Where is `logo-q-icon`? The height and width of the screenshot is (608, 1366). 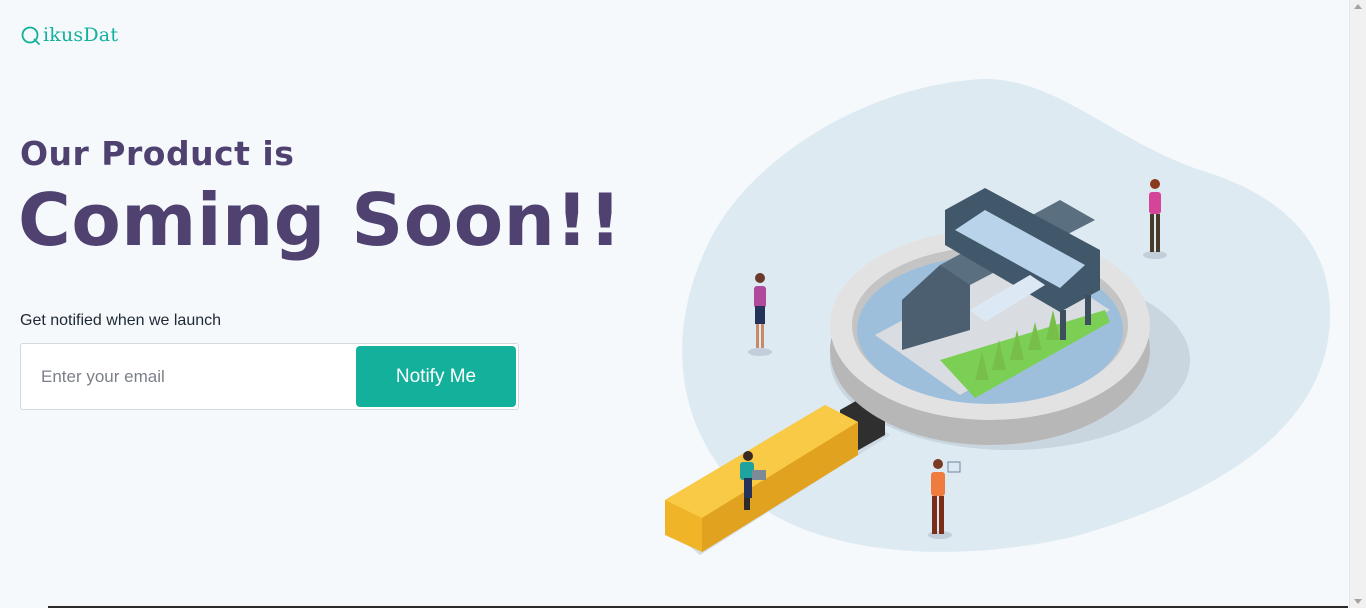 logo-q-icon is located at coordinates (30, 35).